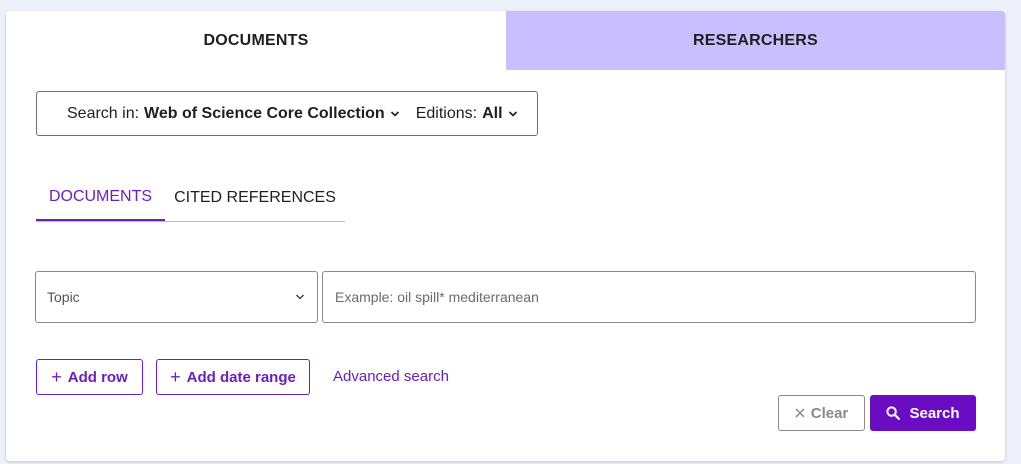  Describe the element at coordinates (800, 413) in the screenshot. I see `close-icon` at that location.